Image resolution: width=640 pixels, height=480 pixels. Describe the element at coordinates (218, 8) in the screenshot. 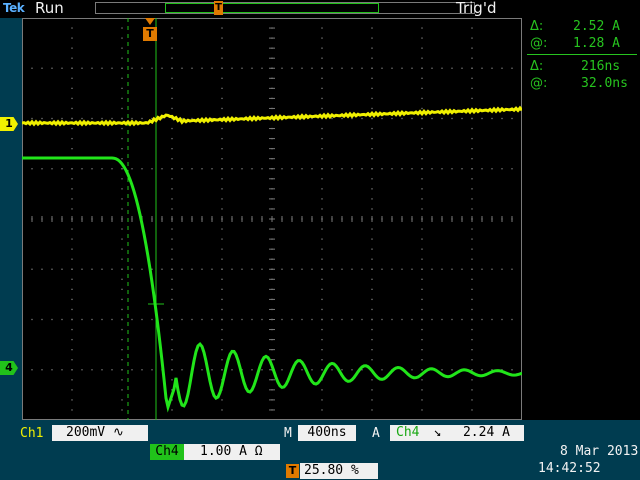

I see `record-trigger-marker: T` at that location.